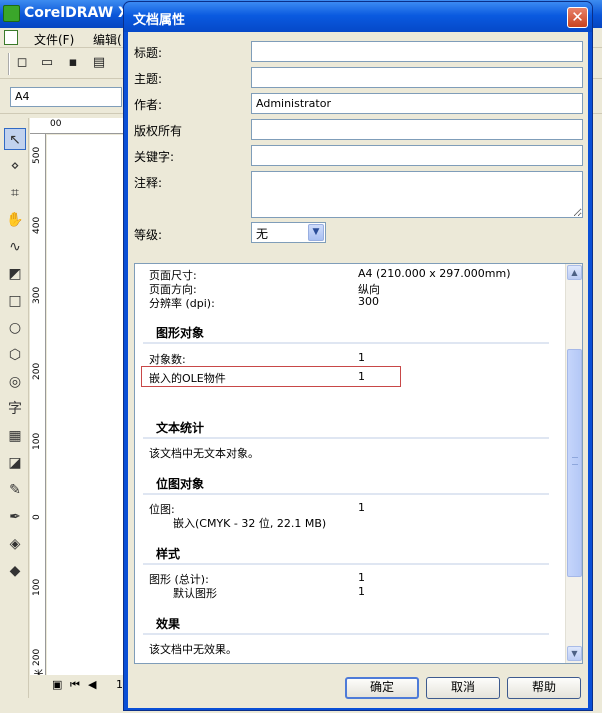 This screenshot has height=713, width=602. I want to click on smart-fill-tool-icon: ◩, so click(15, 274).